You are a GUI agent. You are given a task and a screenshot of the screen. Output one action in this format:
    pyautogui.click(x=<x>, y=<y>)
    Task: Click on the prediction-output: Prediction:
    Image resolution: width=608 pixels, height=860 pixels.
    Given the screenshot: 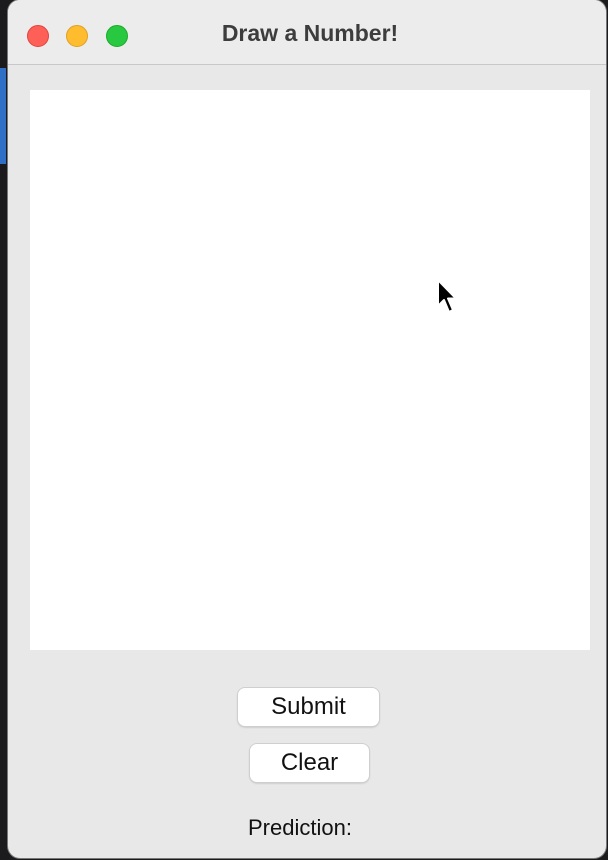 What is the action you would take?
    pyautogui.click(x=300, y=828)
    